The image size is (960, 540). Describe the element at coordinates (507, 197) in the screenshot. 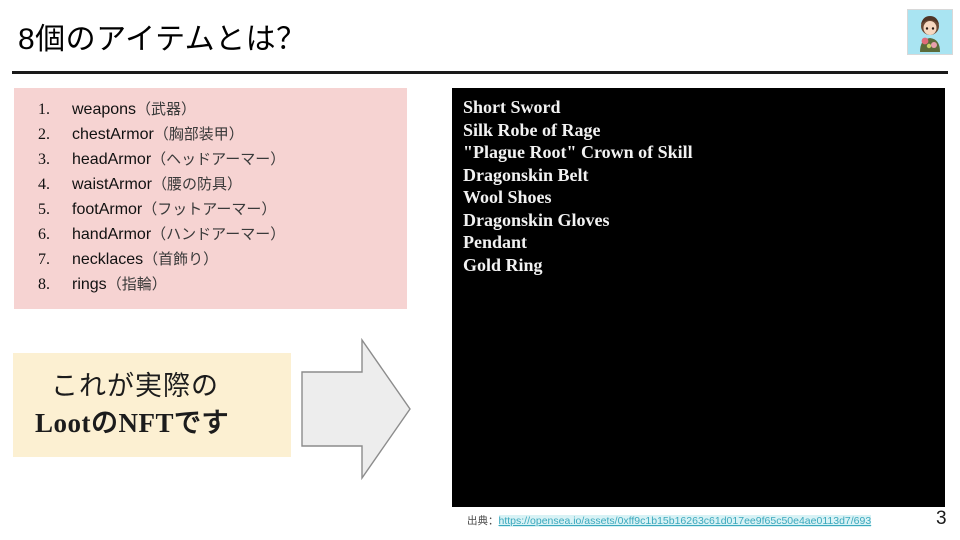

I see `nft-trait-line: Wool Shoes` at that location.